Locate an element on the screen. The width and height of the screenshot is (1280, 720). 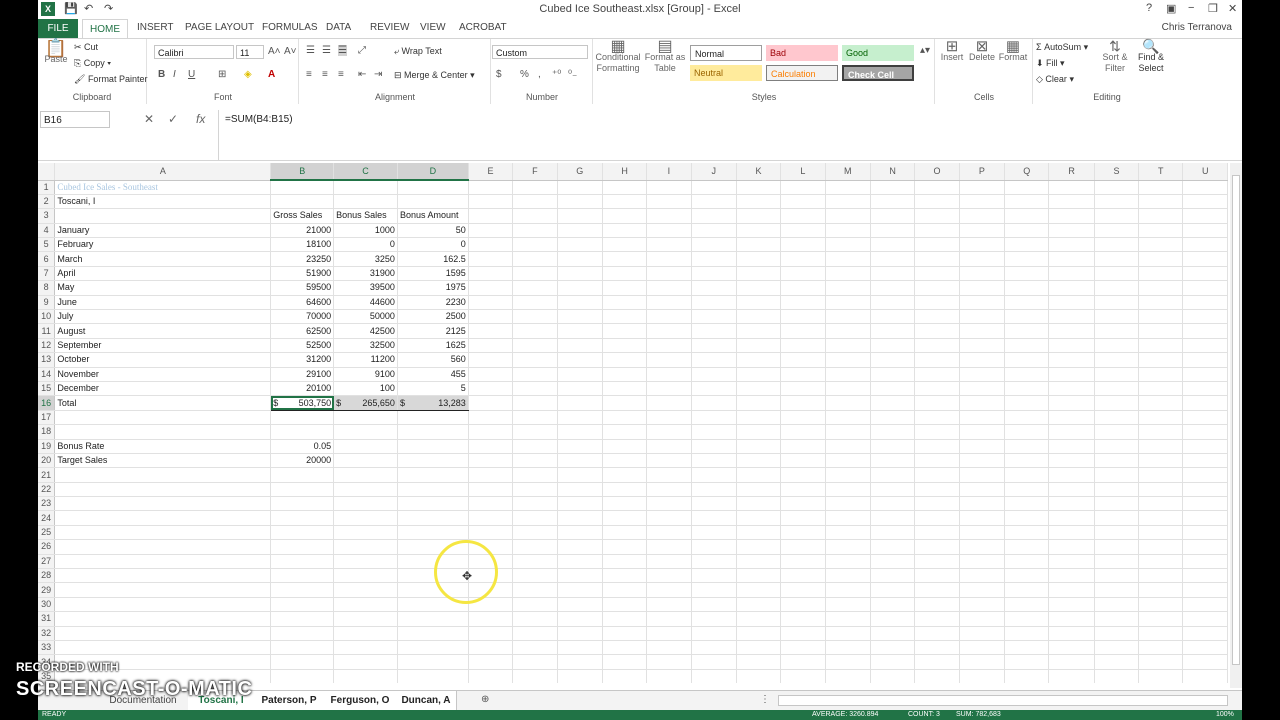
user-name: Chris Terranova is located at coordinates (1197, 27).